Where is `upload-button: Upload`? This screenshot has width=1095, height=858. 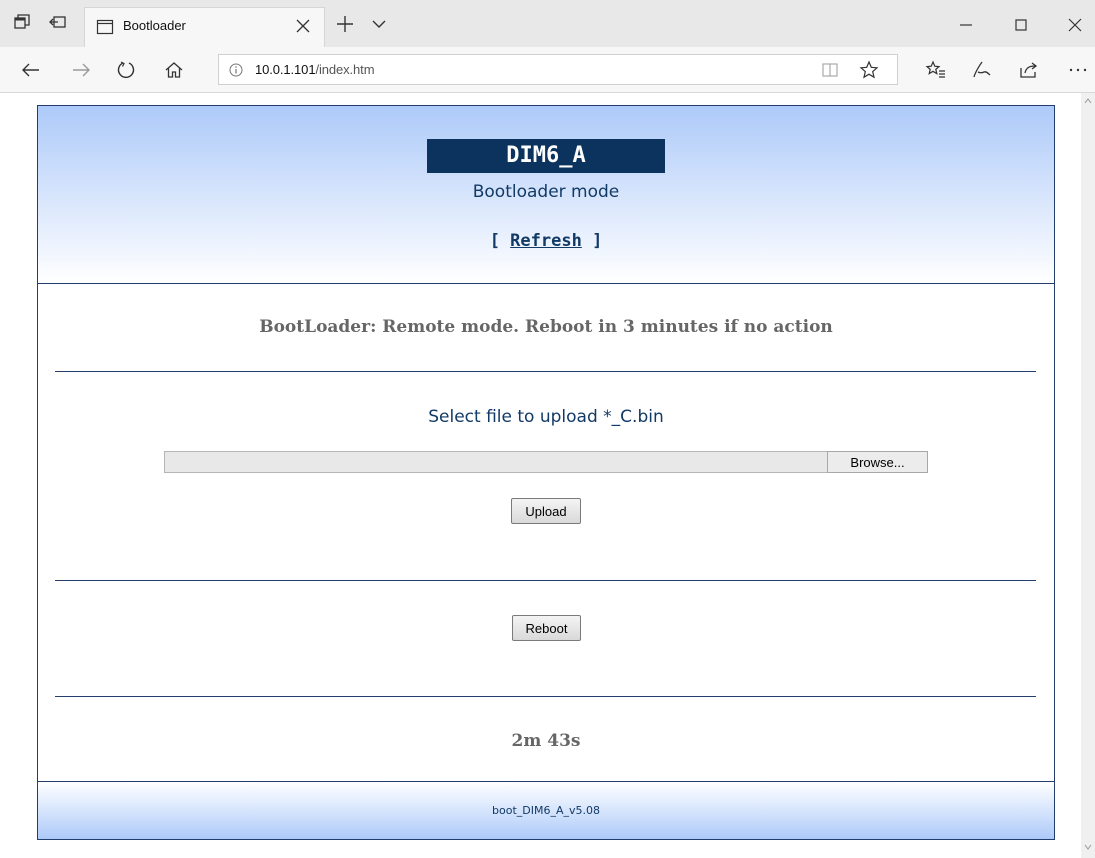 upload-button: Upload is located at coordinates (546, 511).